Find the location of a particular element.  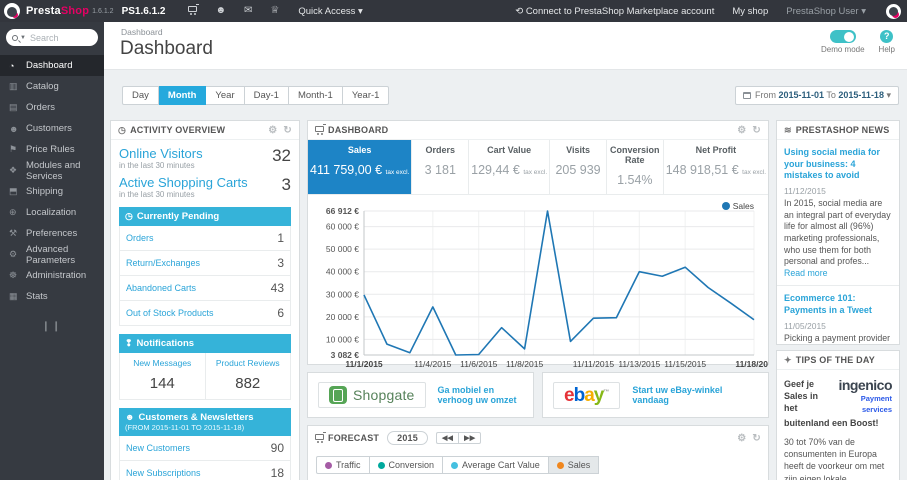

next-year-button: ▶▶ is located at coordinates (470, 438).